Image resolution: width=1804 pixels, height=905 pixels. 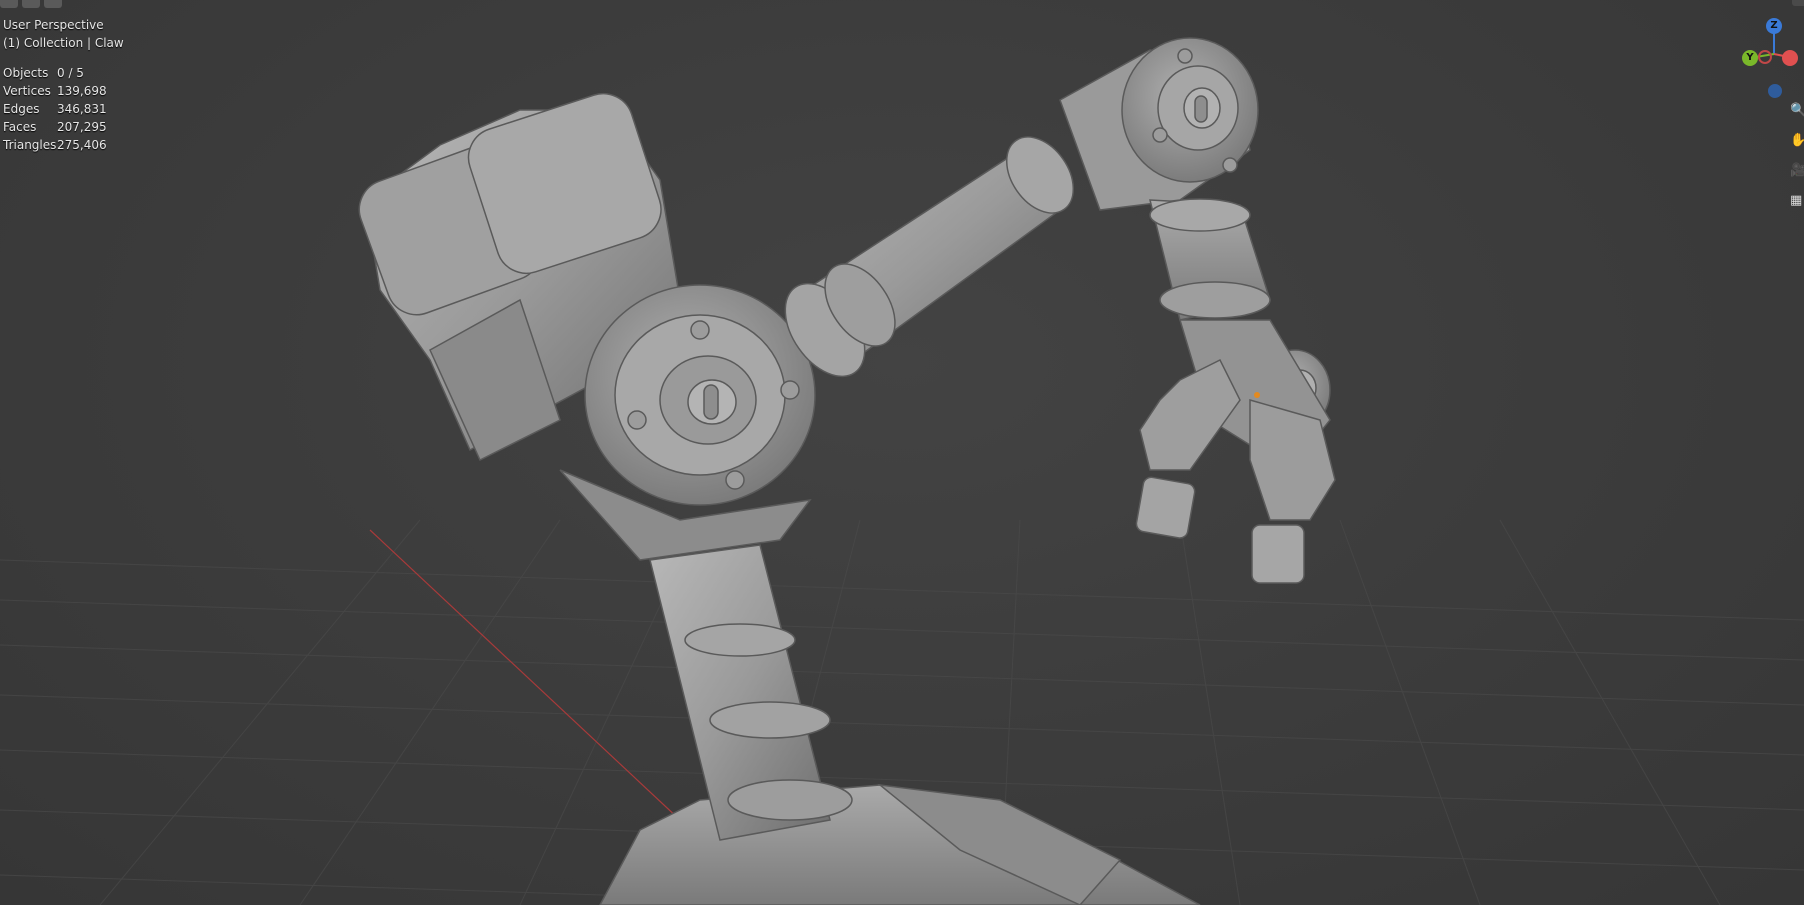 What do you see at coordinates (53, 4) in the screenshot?
I see `select-mode-icon` at bounding box center [53, 4].